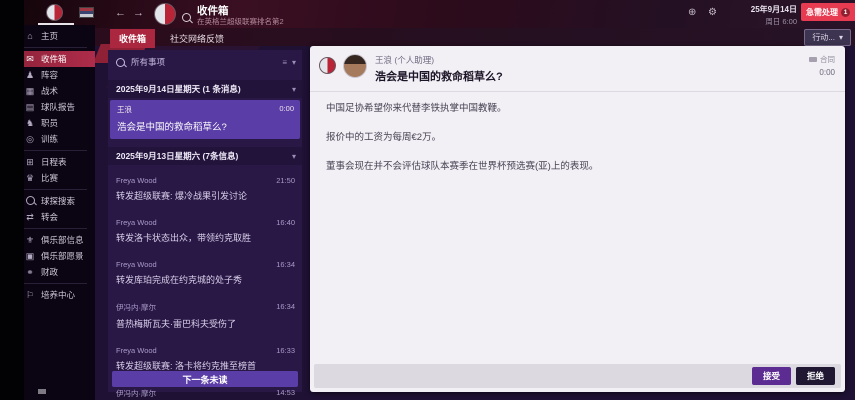  I want to click on forward-arrow-icon: →, so click(138, 13).